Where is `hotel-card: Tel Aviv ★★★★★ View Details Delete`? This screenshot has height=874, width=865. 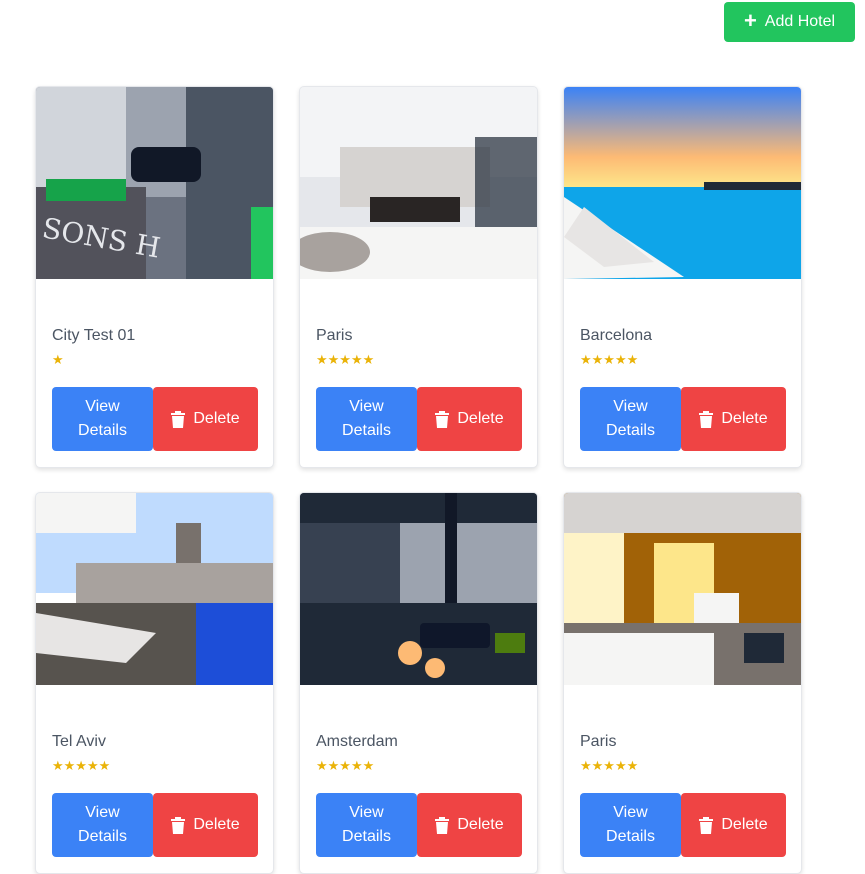 hotel-card: Tel Aviv ★★★★★ View Details Delete is located at coordinates (154, 683).